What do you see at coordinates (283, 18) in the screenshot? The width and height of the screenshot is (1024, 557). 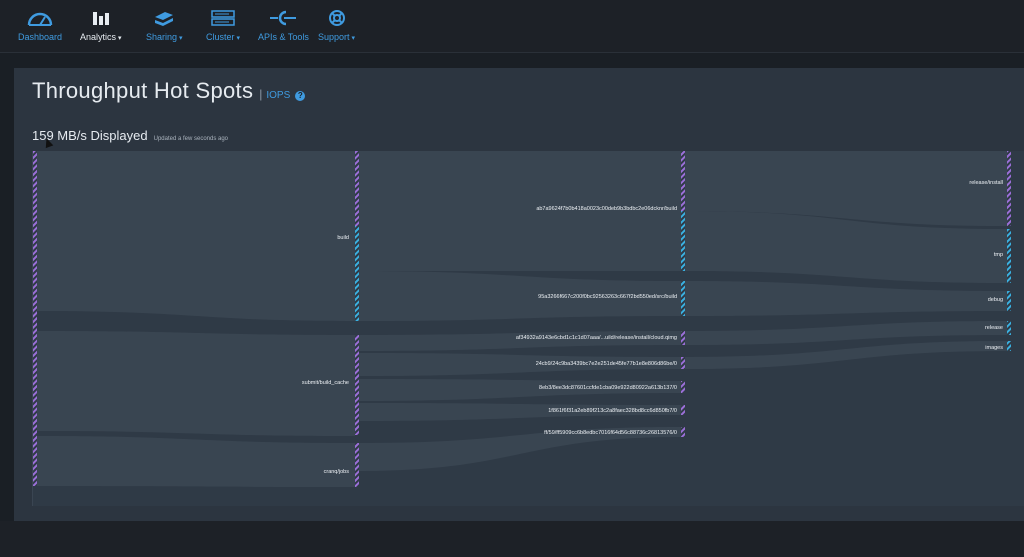 I see `plug-icon` at bounding box center [283, 18].